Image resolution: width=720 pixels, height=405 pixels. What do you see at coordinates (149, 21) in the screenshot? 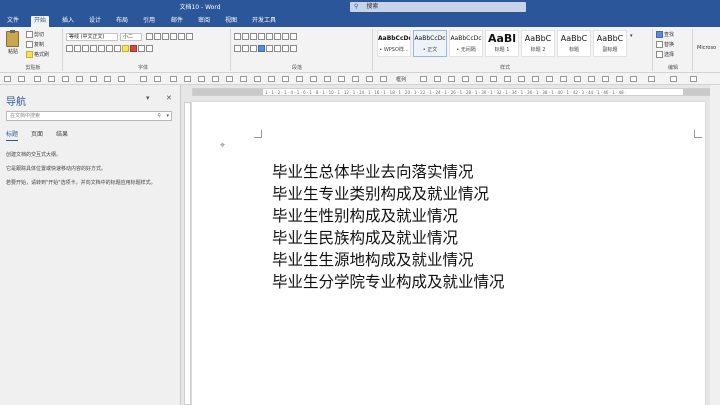
I see `tab-references: 引用` at bounding box center [149, 21].